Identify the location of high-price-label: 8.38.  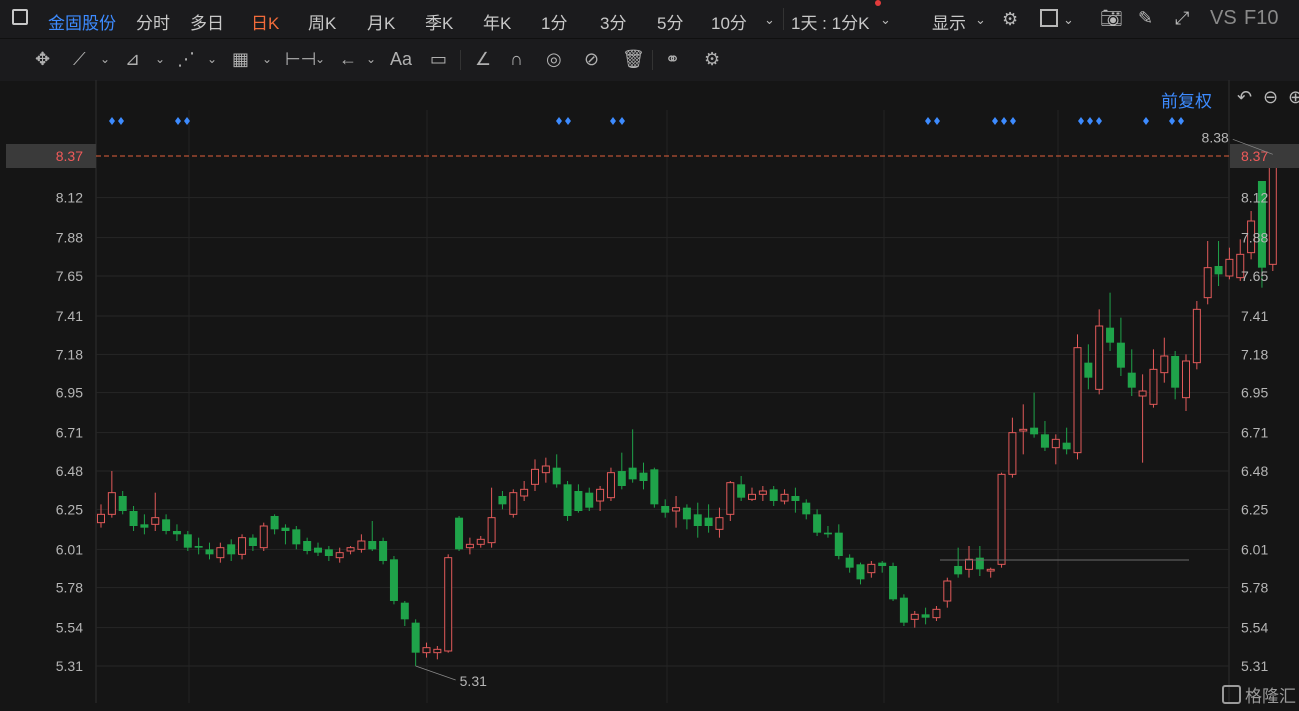
(1215, 137).